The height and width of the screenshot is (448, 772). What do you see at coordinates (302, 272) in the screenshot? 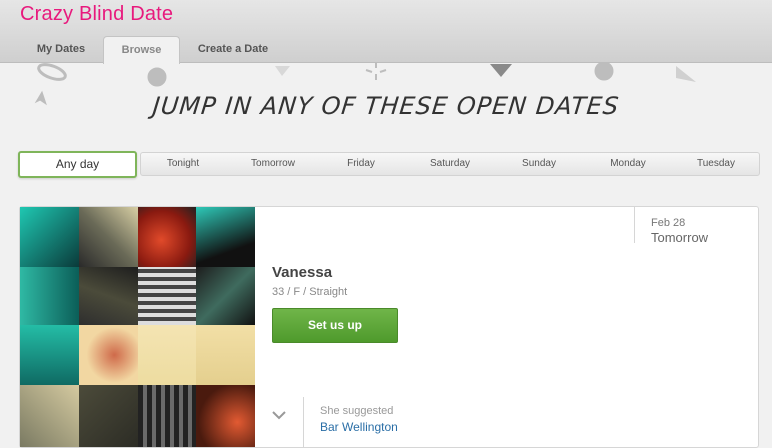
I see `profile-name: Vanessa` at bounding box center [302, 272].